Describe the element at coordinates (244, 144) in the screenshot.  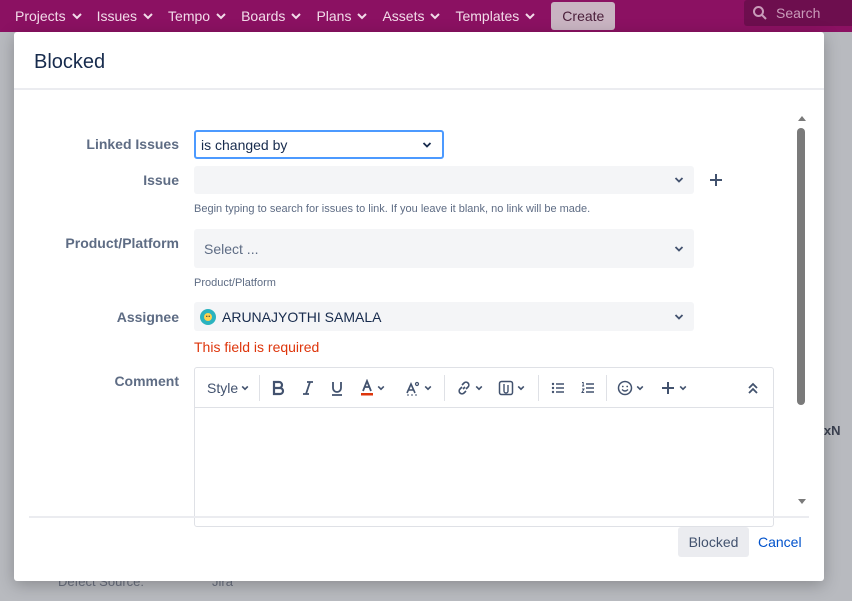
I see `linked-issues-value: is changed by` at that location.